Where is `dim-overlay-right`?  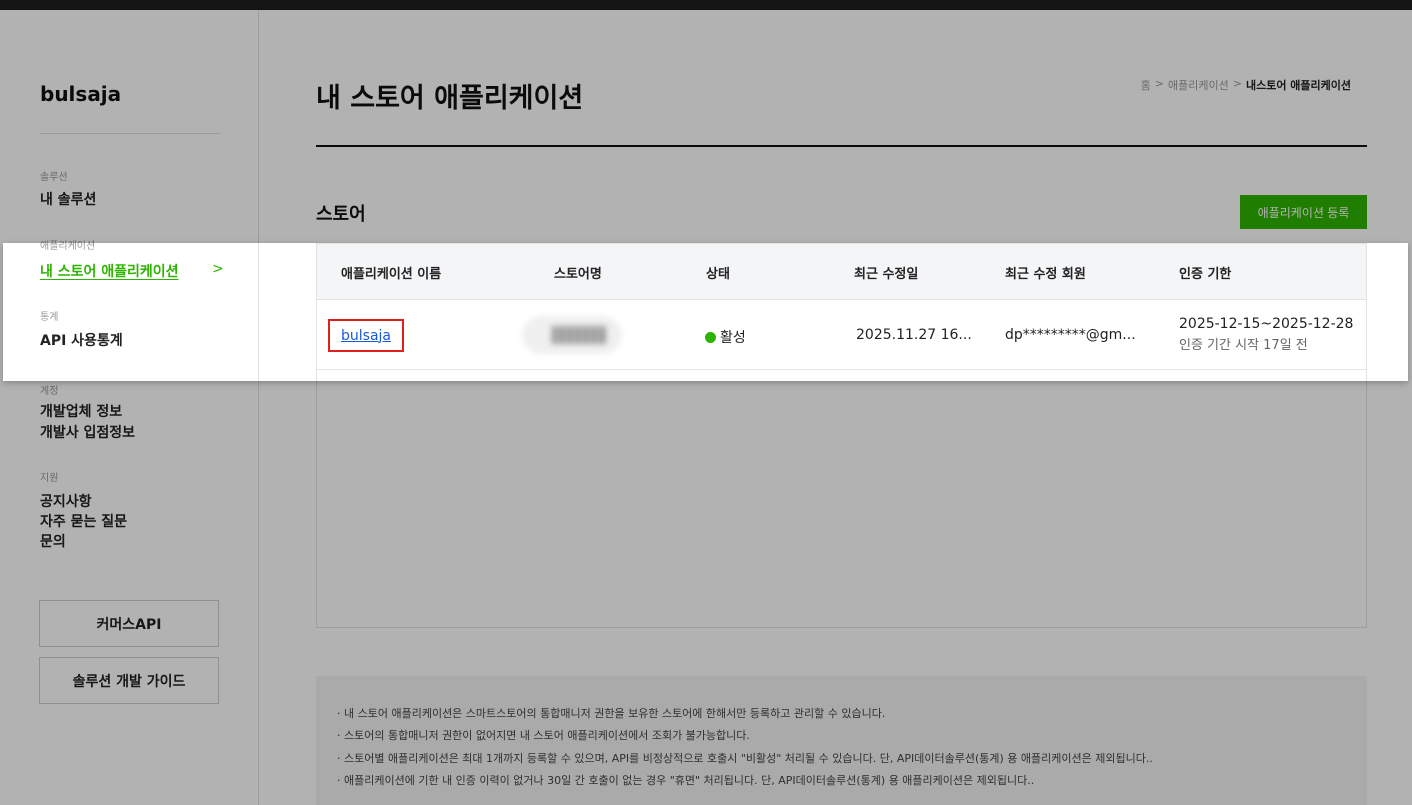
dim-overlay-right is located at coordinates (1410, 312).